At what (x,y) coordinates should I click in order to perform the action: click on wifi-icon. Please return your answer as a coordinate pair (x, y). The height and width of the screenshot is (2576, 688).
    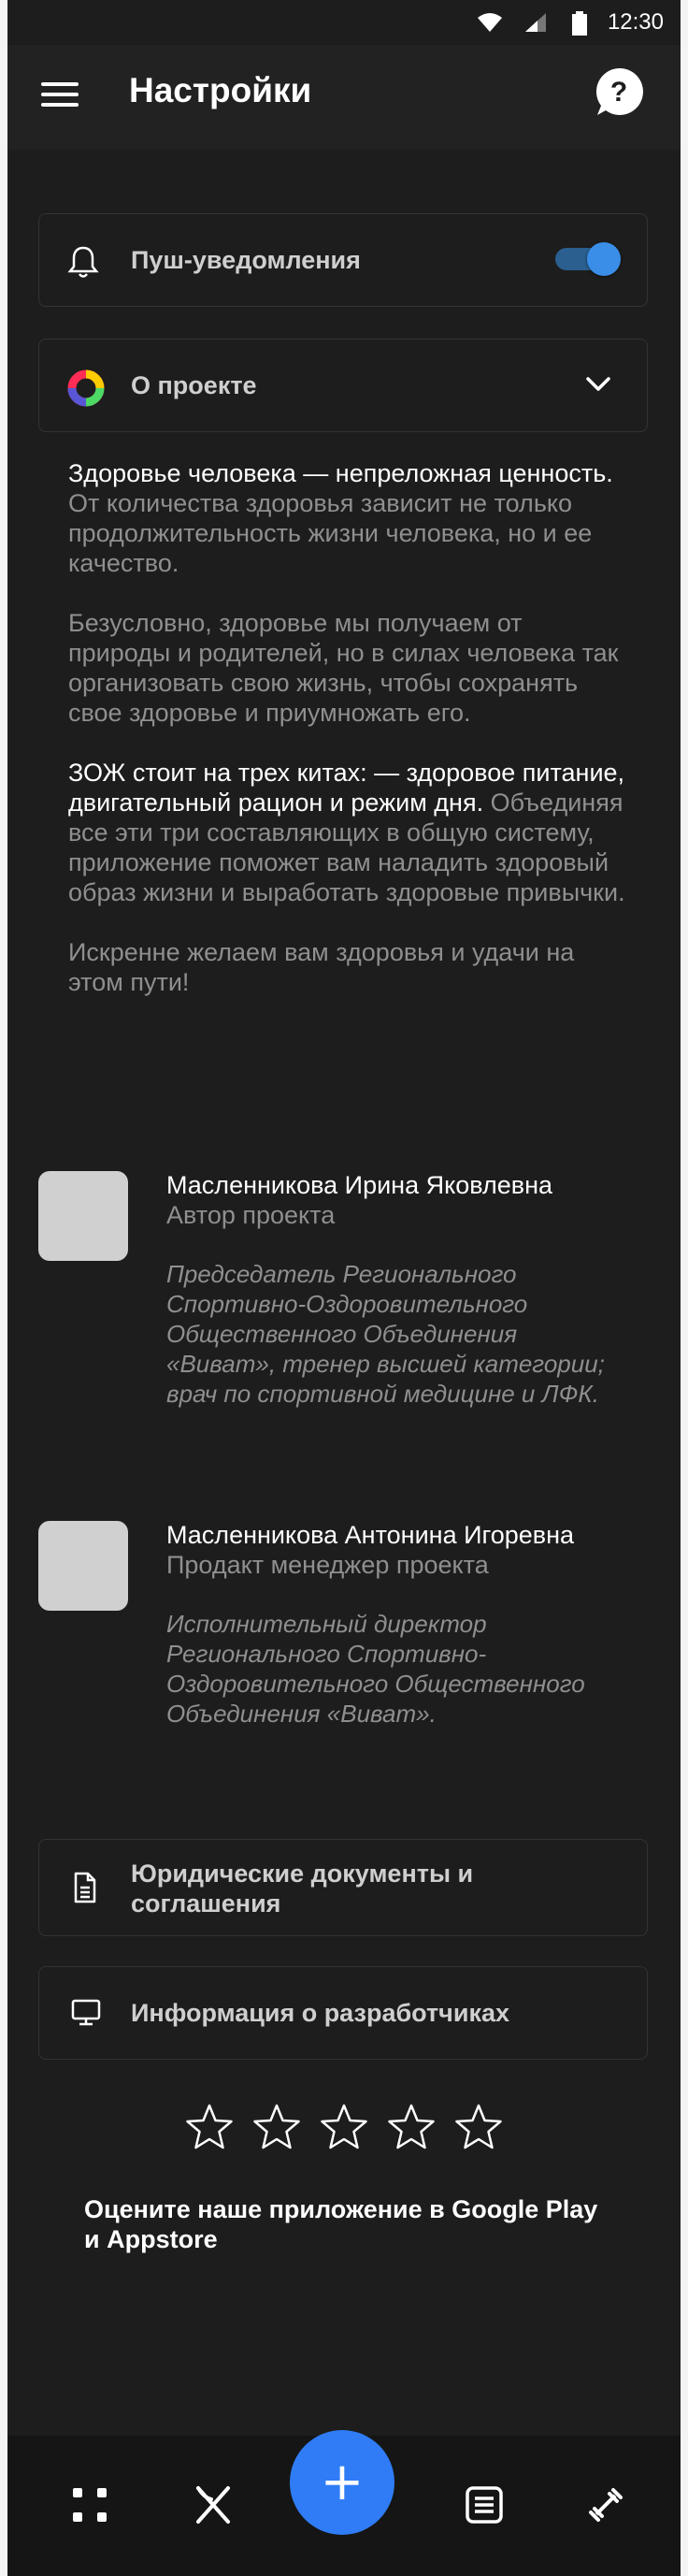
    Looking at the image, I should click on (490, 23).